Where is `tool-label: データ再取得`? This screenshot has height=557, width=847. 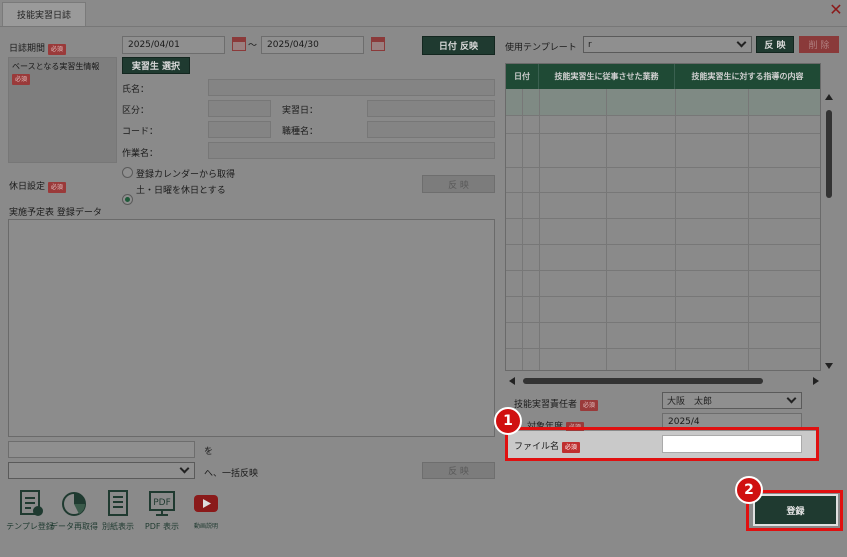 tool-label: データ再取得 is located at coordinates (74, 526).